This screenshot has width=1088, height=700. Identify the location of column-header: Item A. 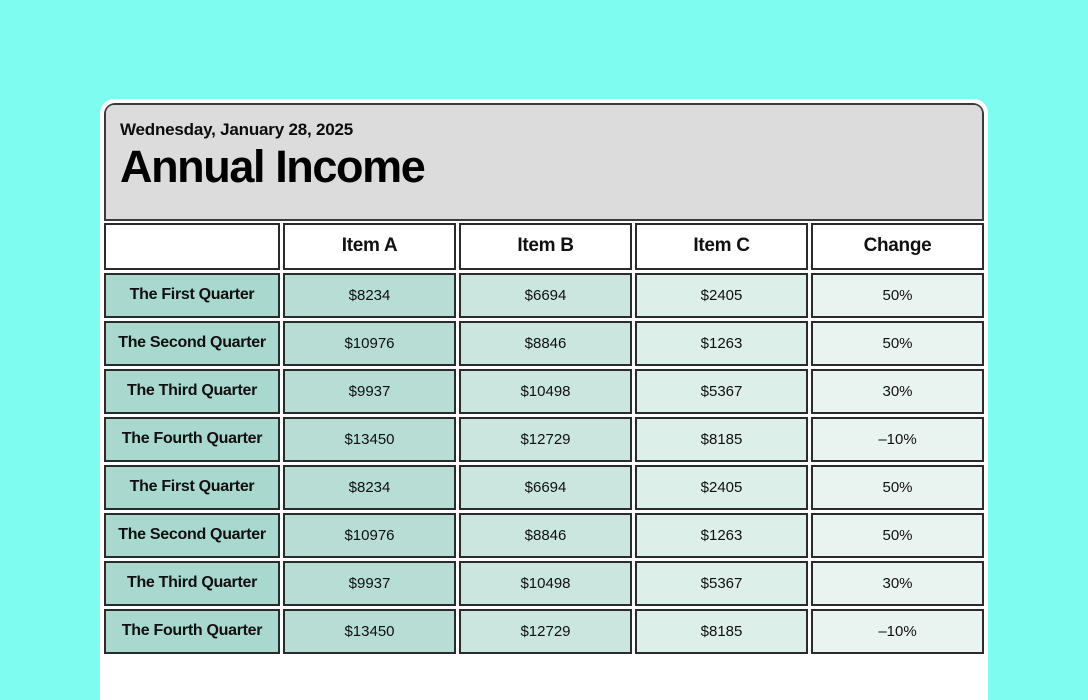
(369, 246).